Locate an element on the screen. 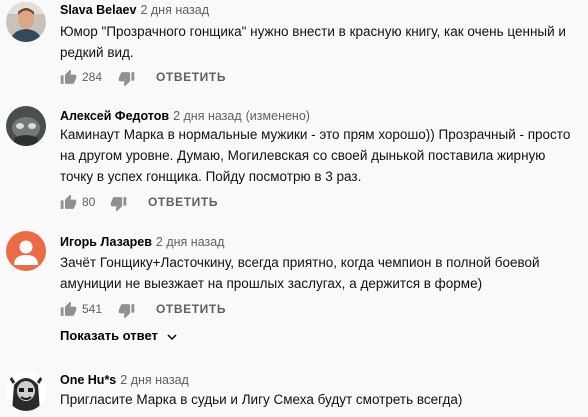  comment-header: Алексей Федотов 2 дня назад (изменено) is located at coordinates (185, 116).